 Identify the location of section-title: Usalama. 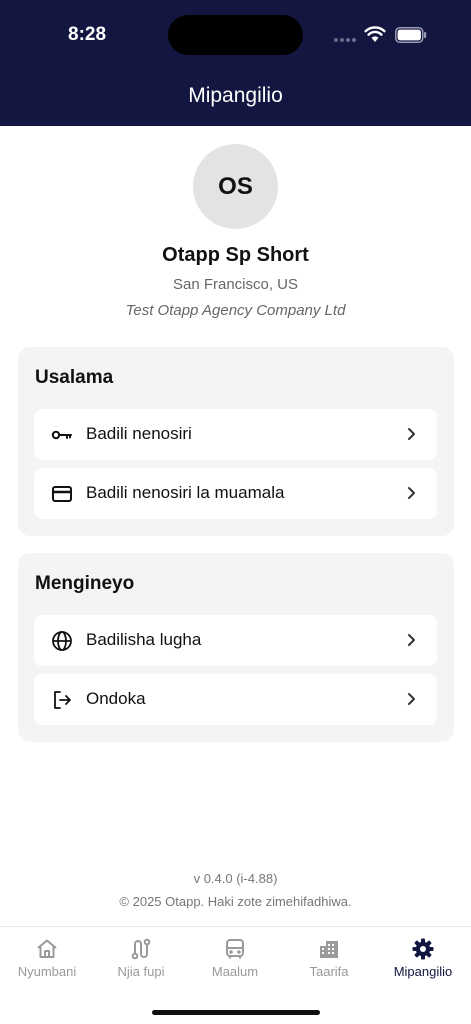
(74, 377).